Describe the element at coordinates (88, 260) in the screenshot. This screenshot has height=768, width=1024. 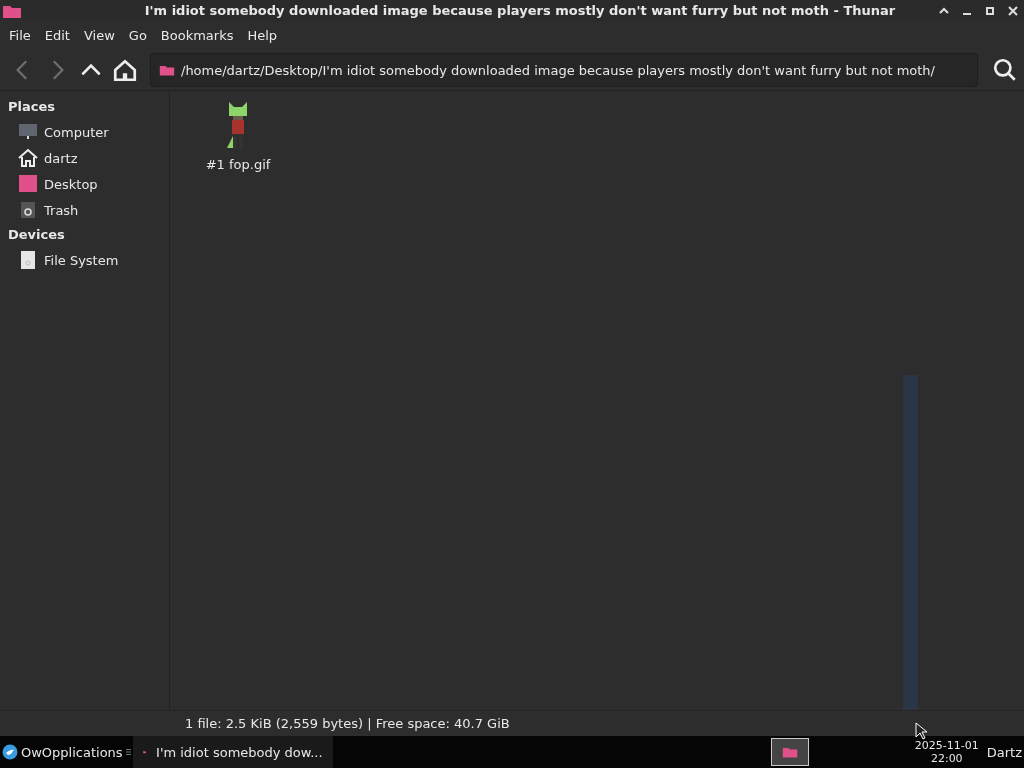
I see `sidebar-item: File System` at that location.